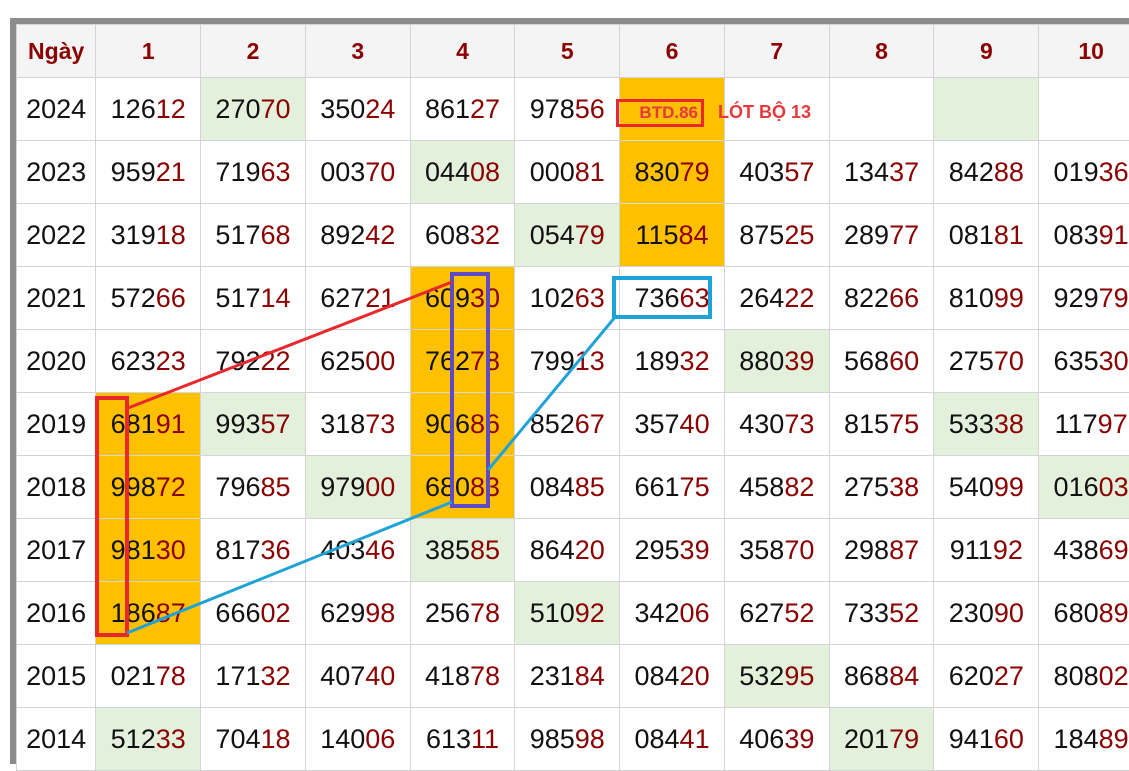  What do you see at coordinates (237, 487) in the screenshot?
I see `number-head: 796` at bounding box center [237, 487].